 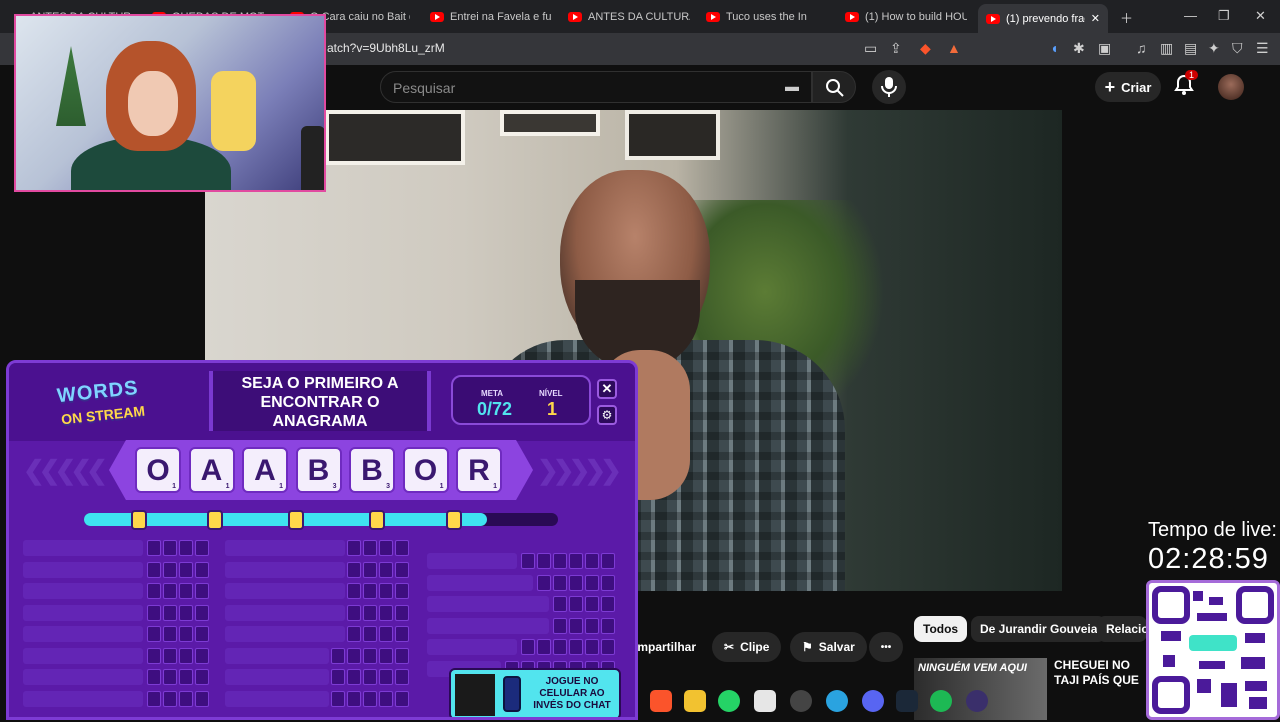 I want to click on chip-label: Relacio, so click(x=1126, y=629).